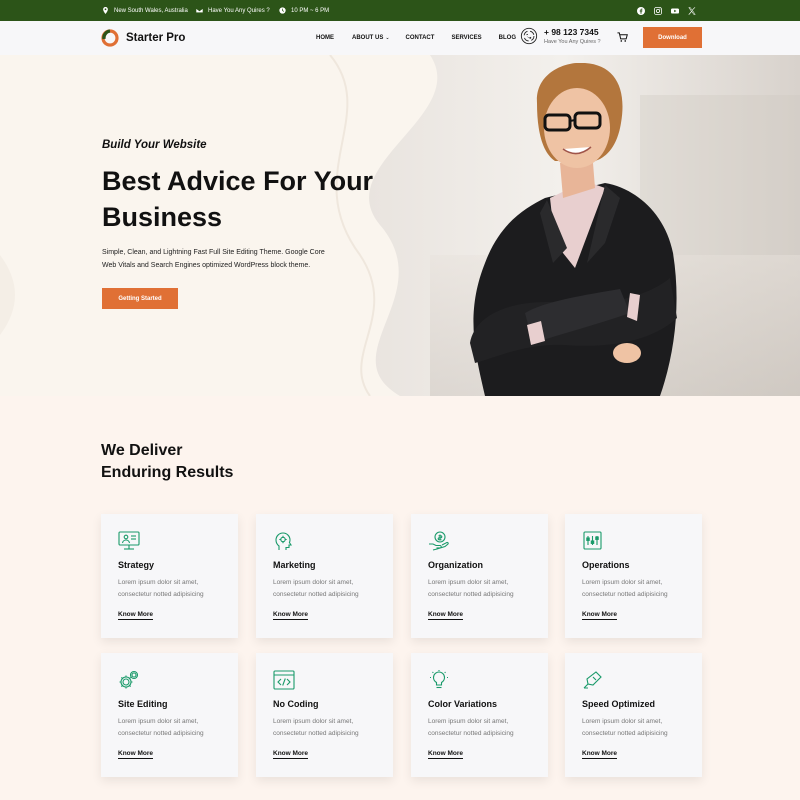 This screenshot has height=800, width=800. I want to click on site-logo: Starter Pro, so click(143, 38).